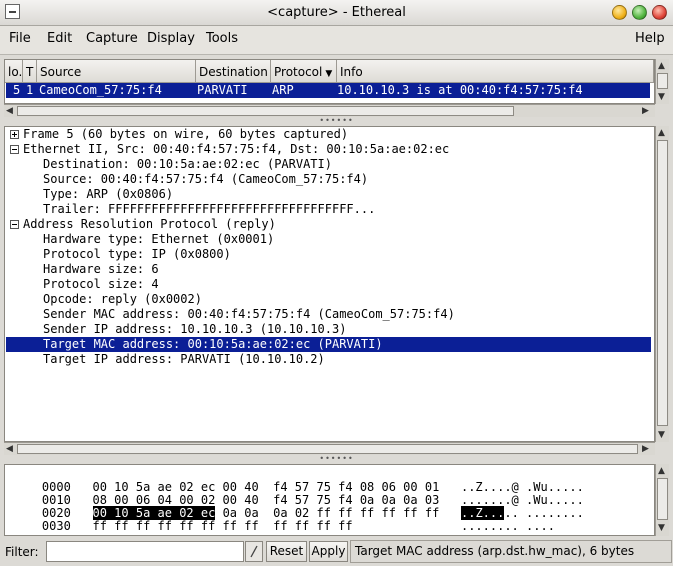 Image resolution: width=673 pixels, height=566 pixels. Describe the element at coordinates (336, 40) in the screenshot. I see `menu-bar: File Edit Capture Display Tools Help` at that location.